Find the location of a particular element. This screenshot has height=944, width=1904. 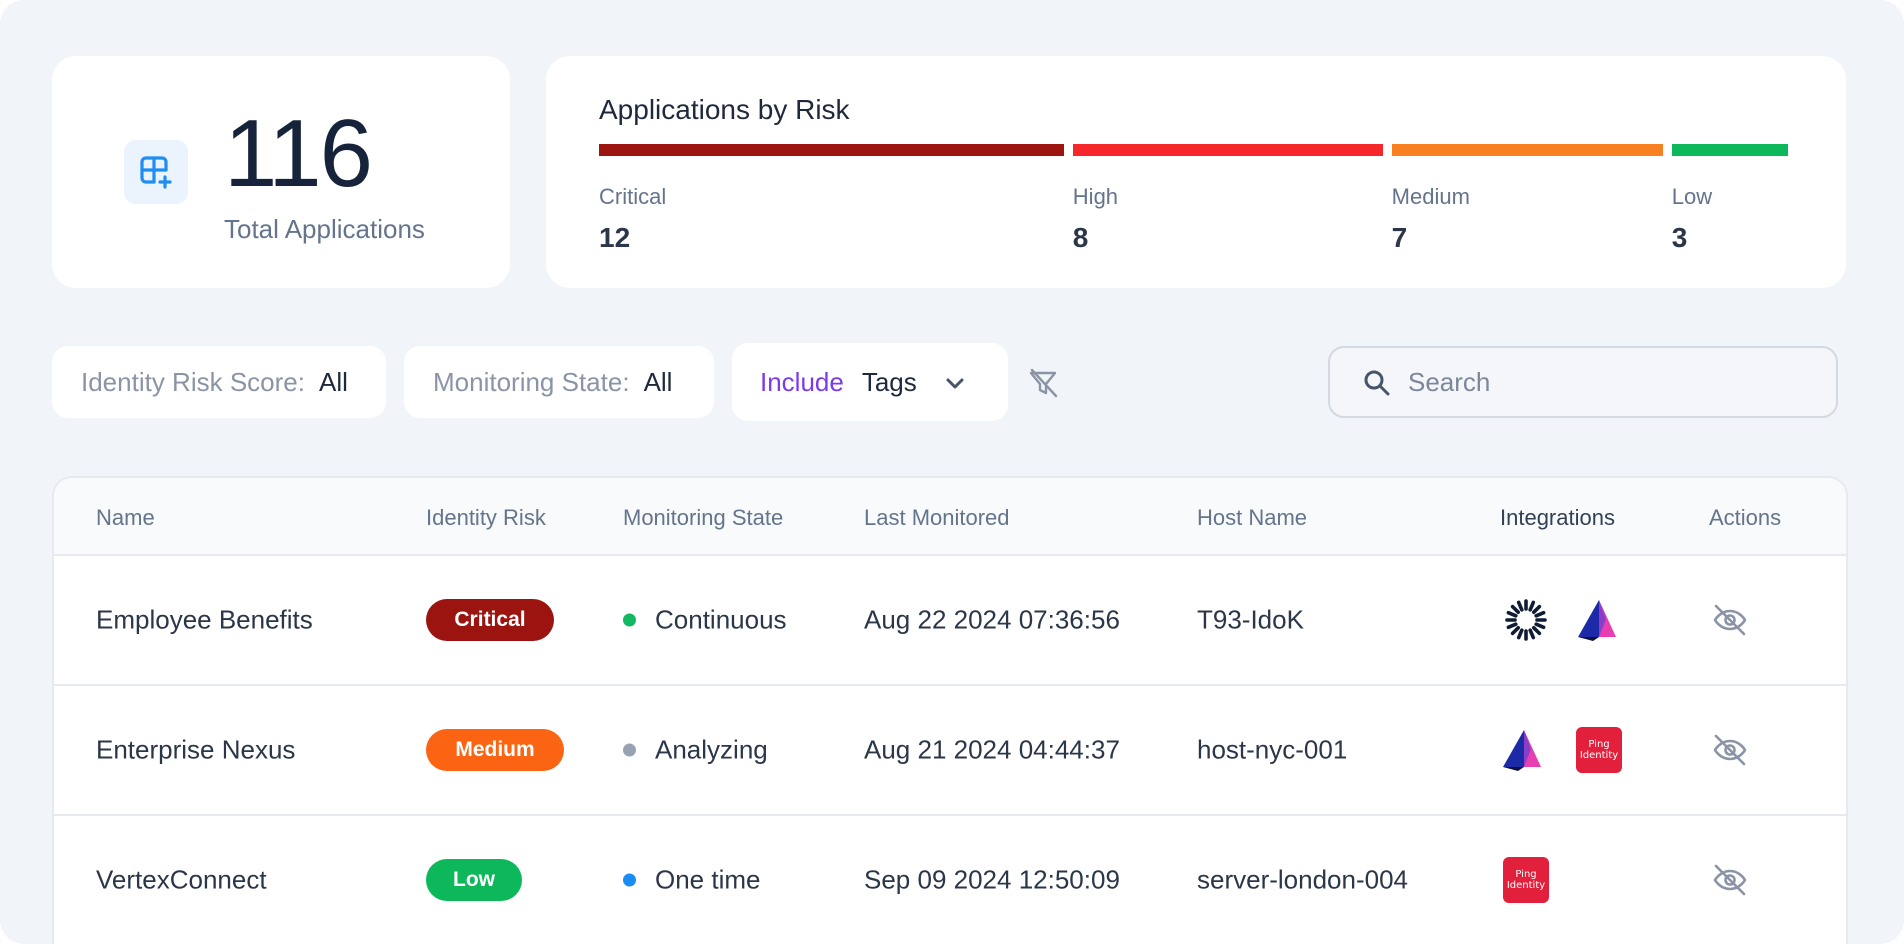

risk-category-medium: Medium 7 is located at coordinates (1431, 219).